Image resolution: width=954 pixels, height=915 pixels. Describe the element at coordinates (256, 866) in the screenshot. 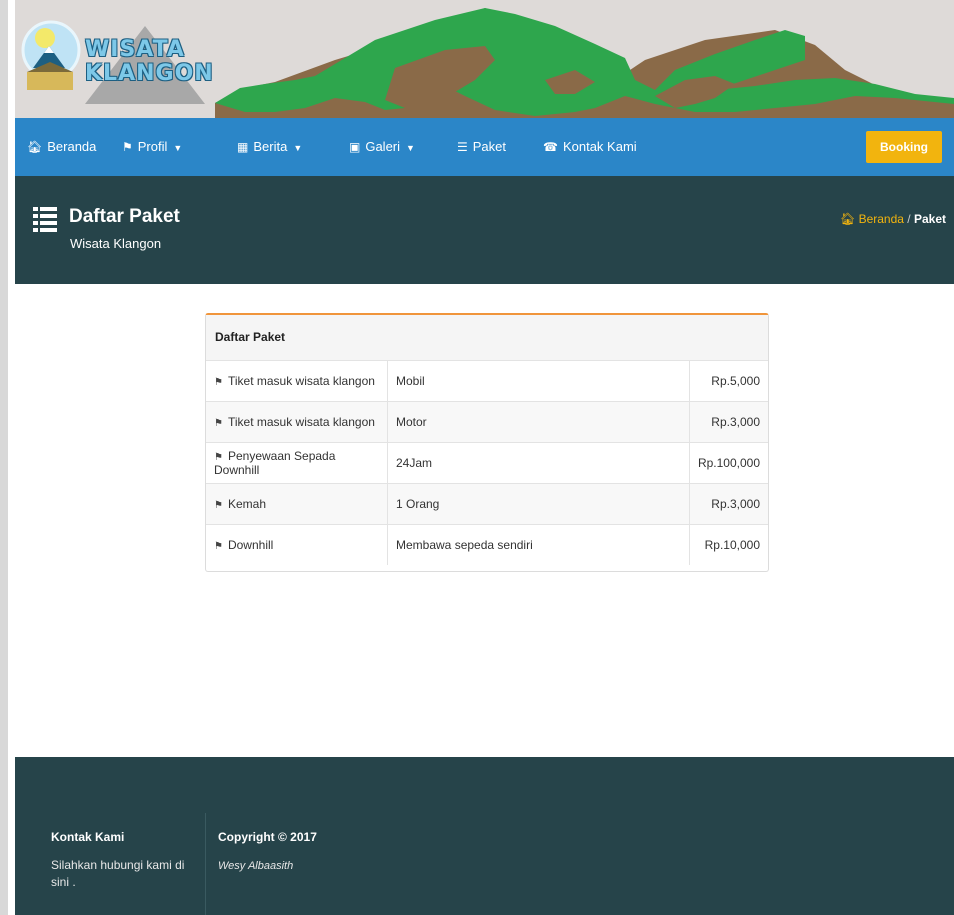

I see `footer-author: Wesy Albaasith` at that location.